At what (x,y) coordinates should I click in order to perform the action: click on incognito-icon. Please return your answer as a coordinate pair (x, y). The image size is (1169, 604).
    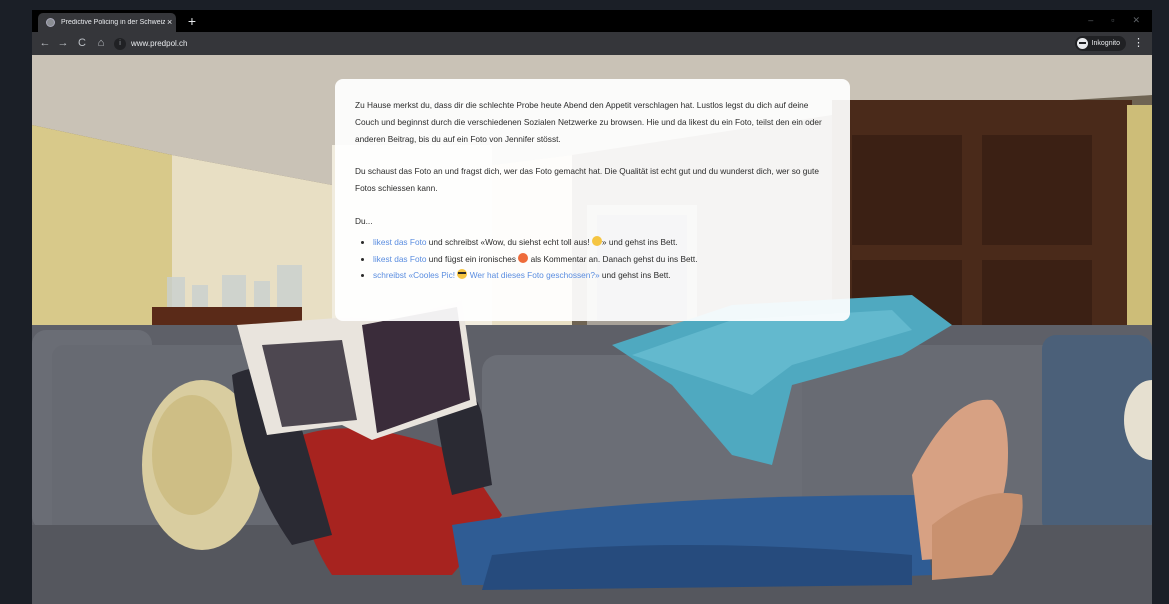
    Looking at the image, I should click on (1082, 43).